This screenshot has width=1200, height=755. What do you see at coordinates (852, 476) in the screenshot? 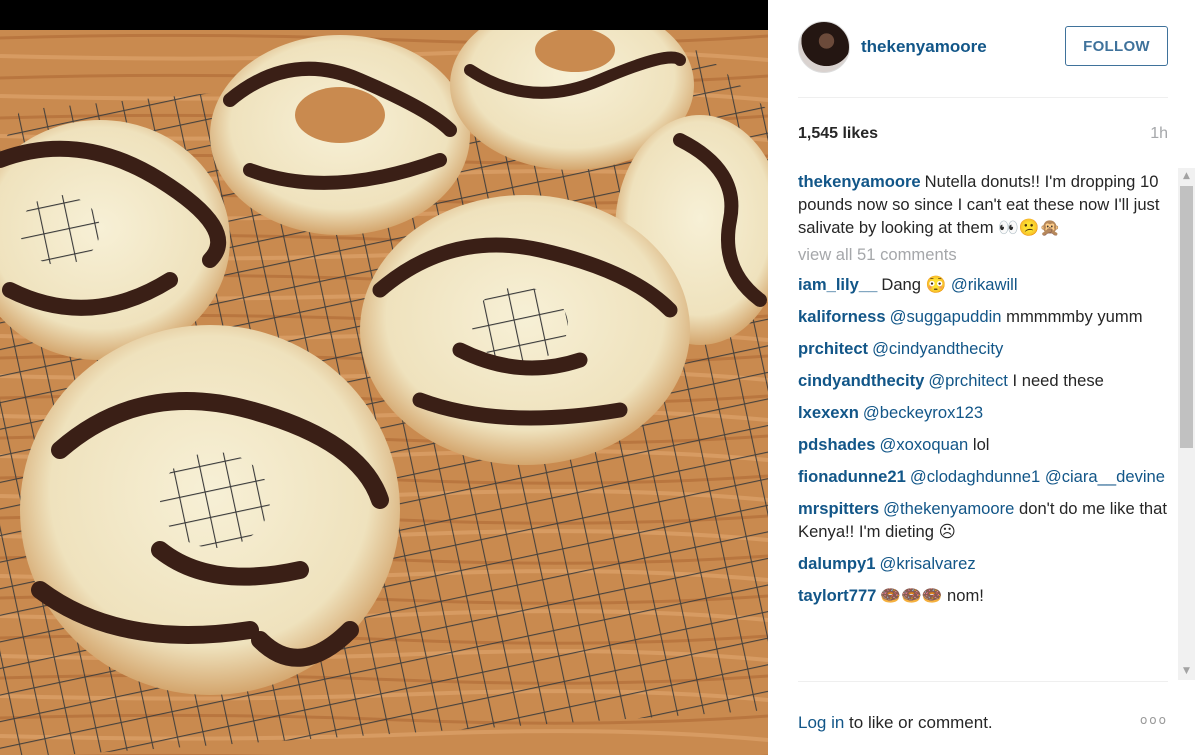
I see `comment-username: fionadunne21` at bounding box center [852, 476].